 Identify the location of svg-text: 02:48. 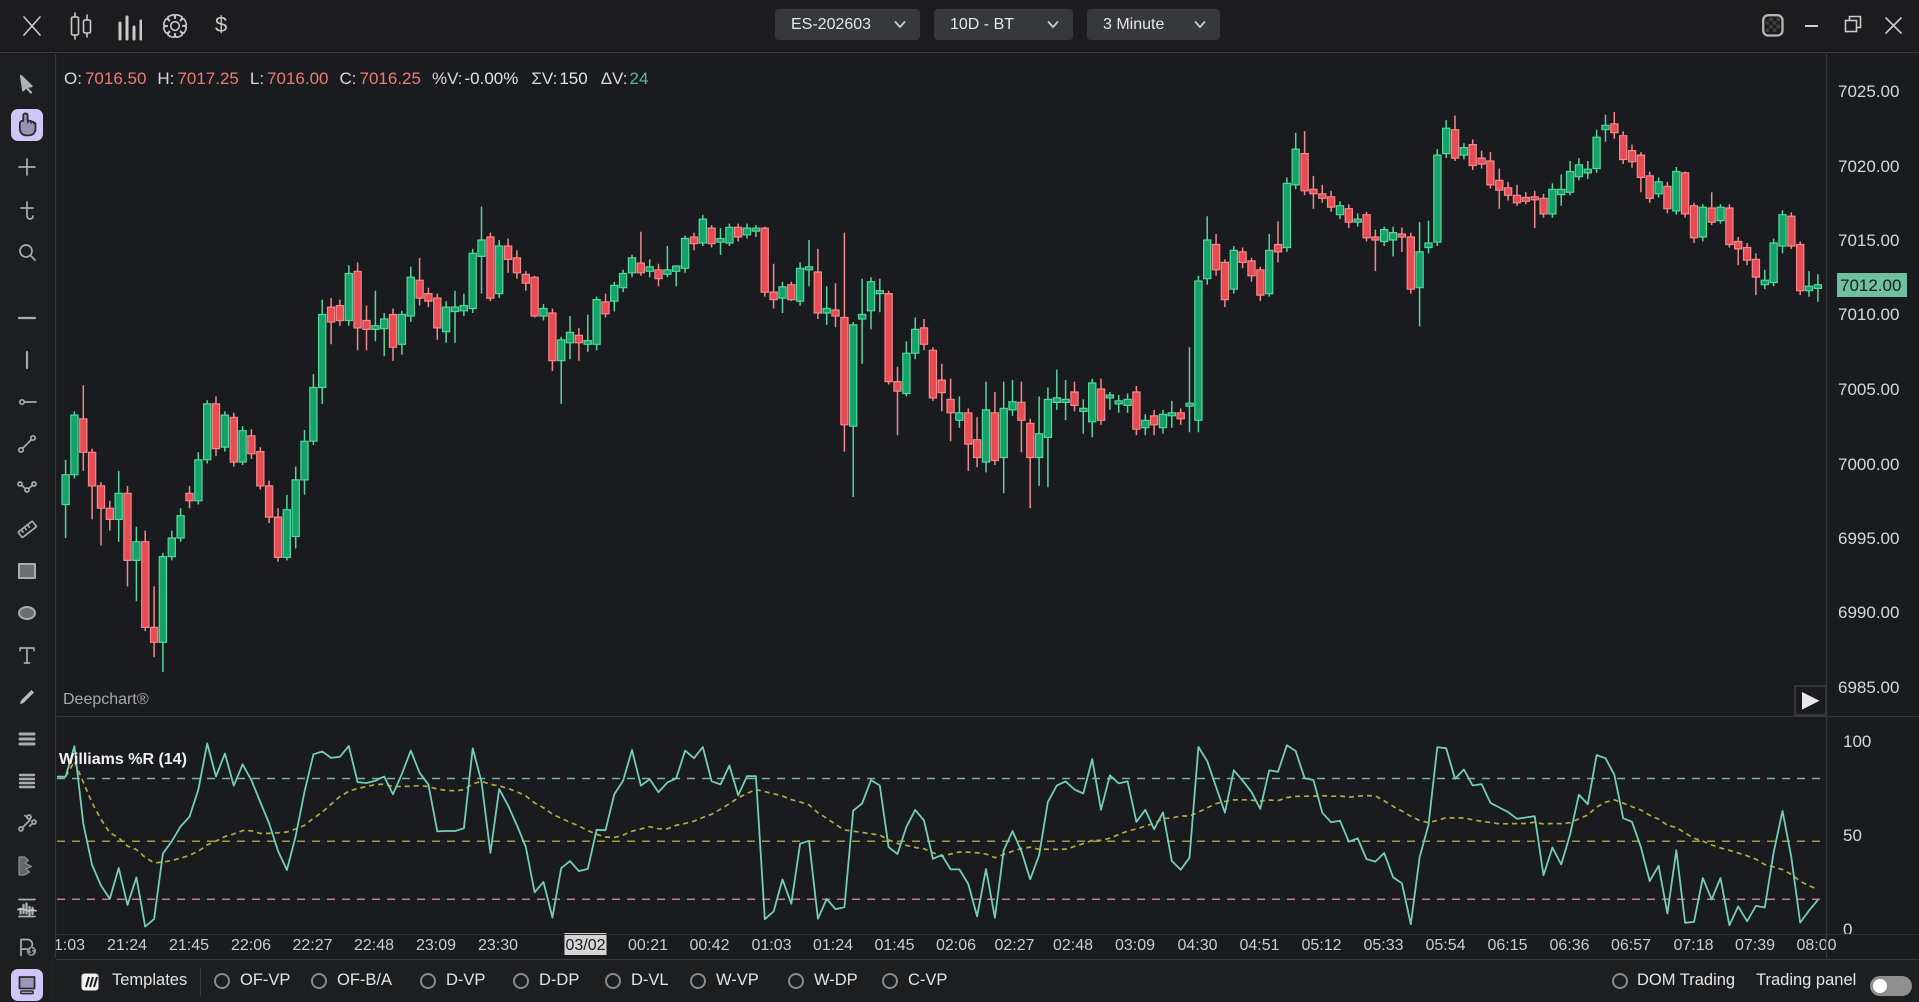
(1073, 945).